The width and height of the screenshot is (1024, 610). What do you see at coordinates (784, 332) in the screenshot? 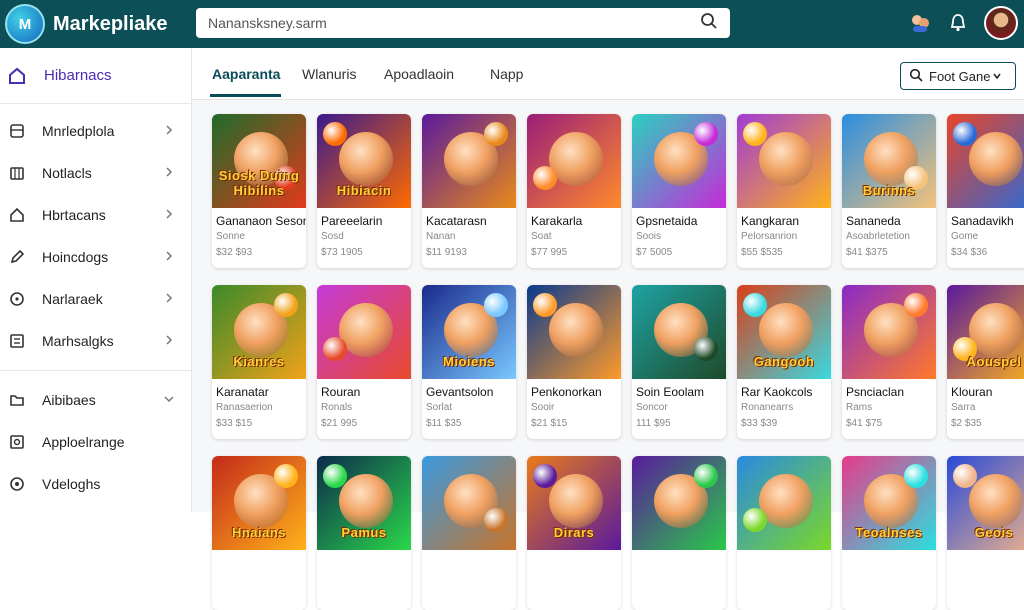
I see `game-thumbnail: Gangooh` at bounding box center [784, 332].